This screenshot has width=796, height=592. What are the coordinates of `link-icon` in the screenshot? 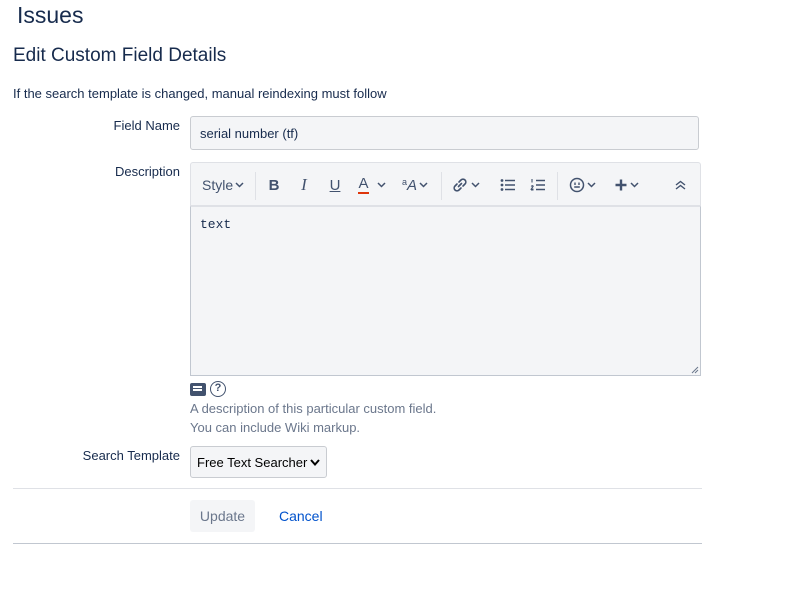 It's located at (459, 185).